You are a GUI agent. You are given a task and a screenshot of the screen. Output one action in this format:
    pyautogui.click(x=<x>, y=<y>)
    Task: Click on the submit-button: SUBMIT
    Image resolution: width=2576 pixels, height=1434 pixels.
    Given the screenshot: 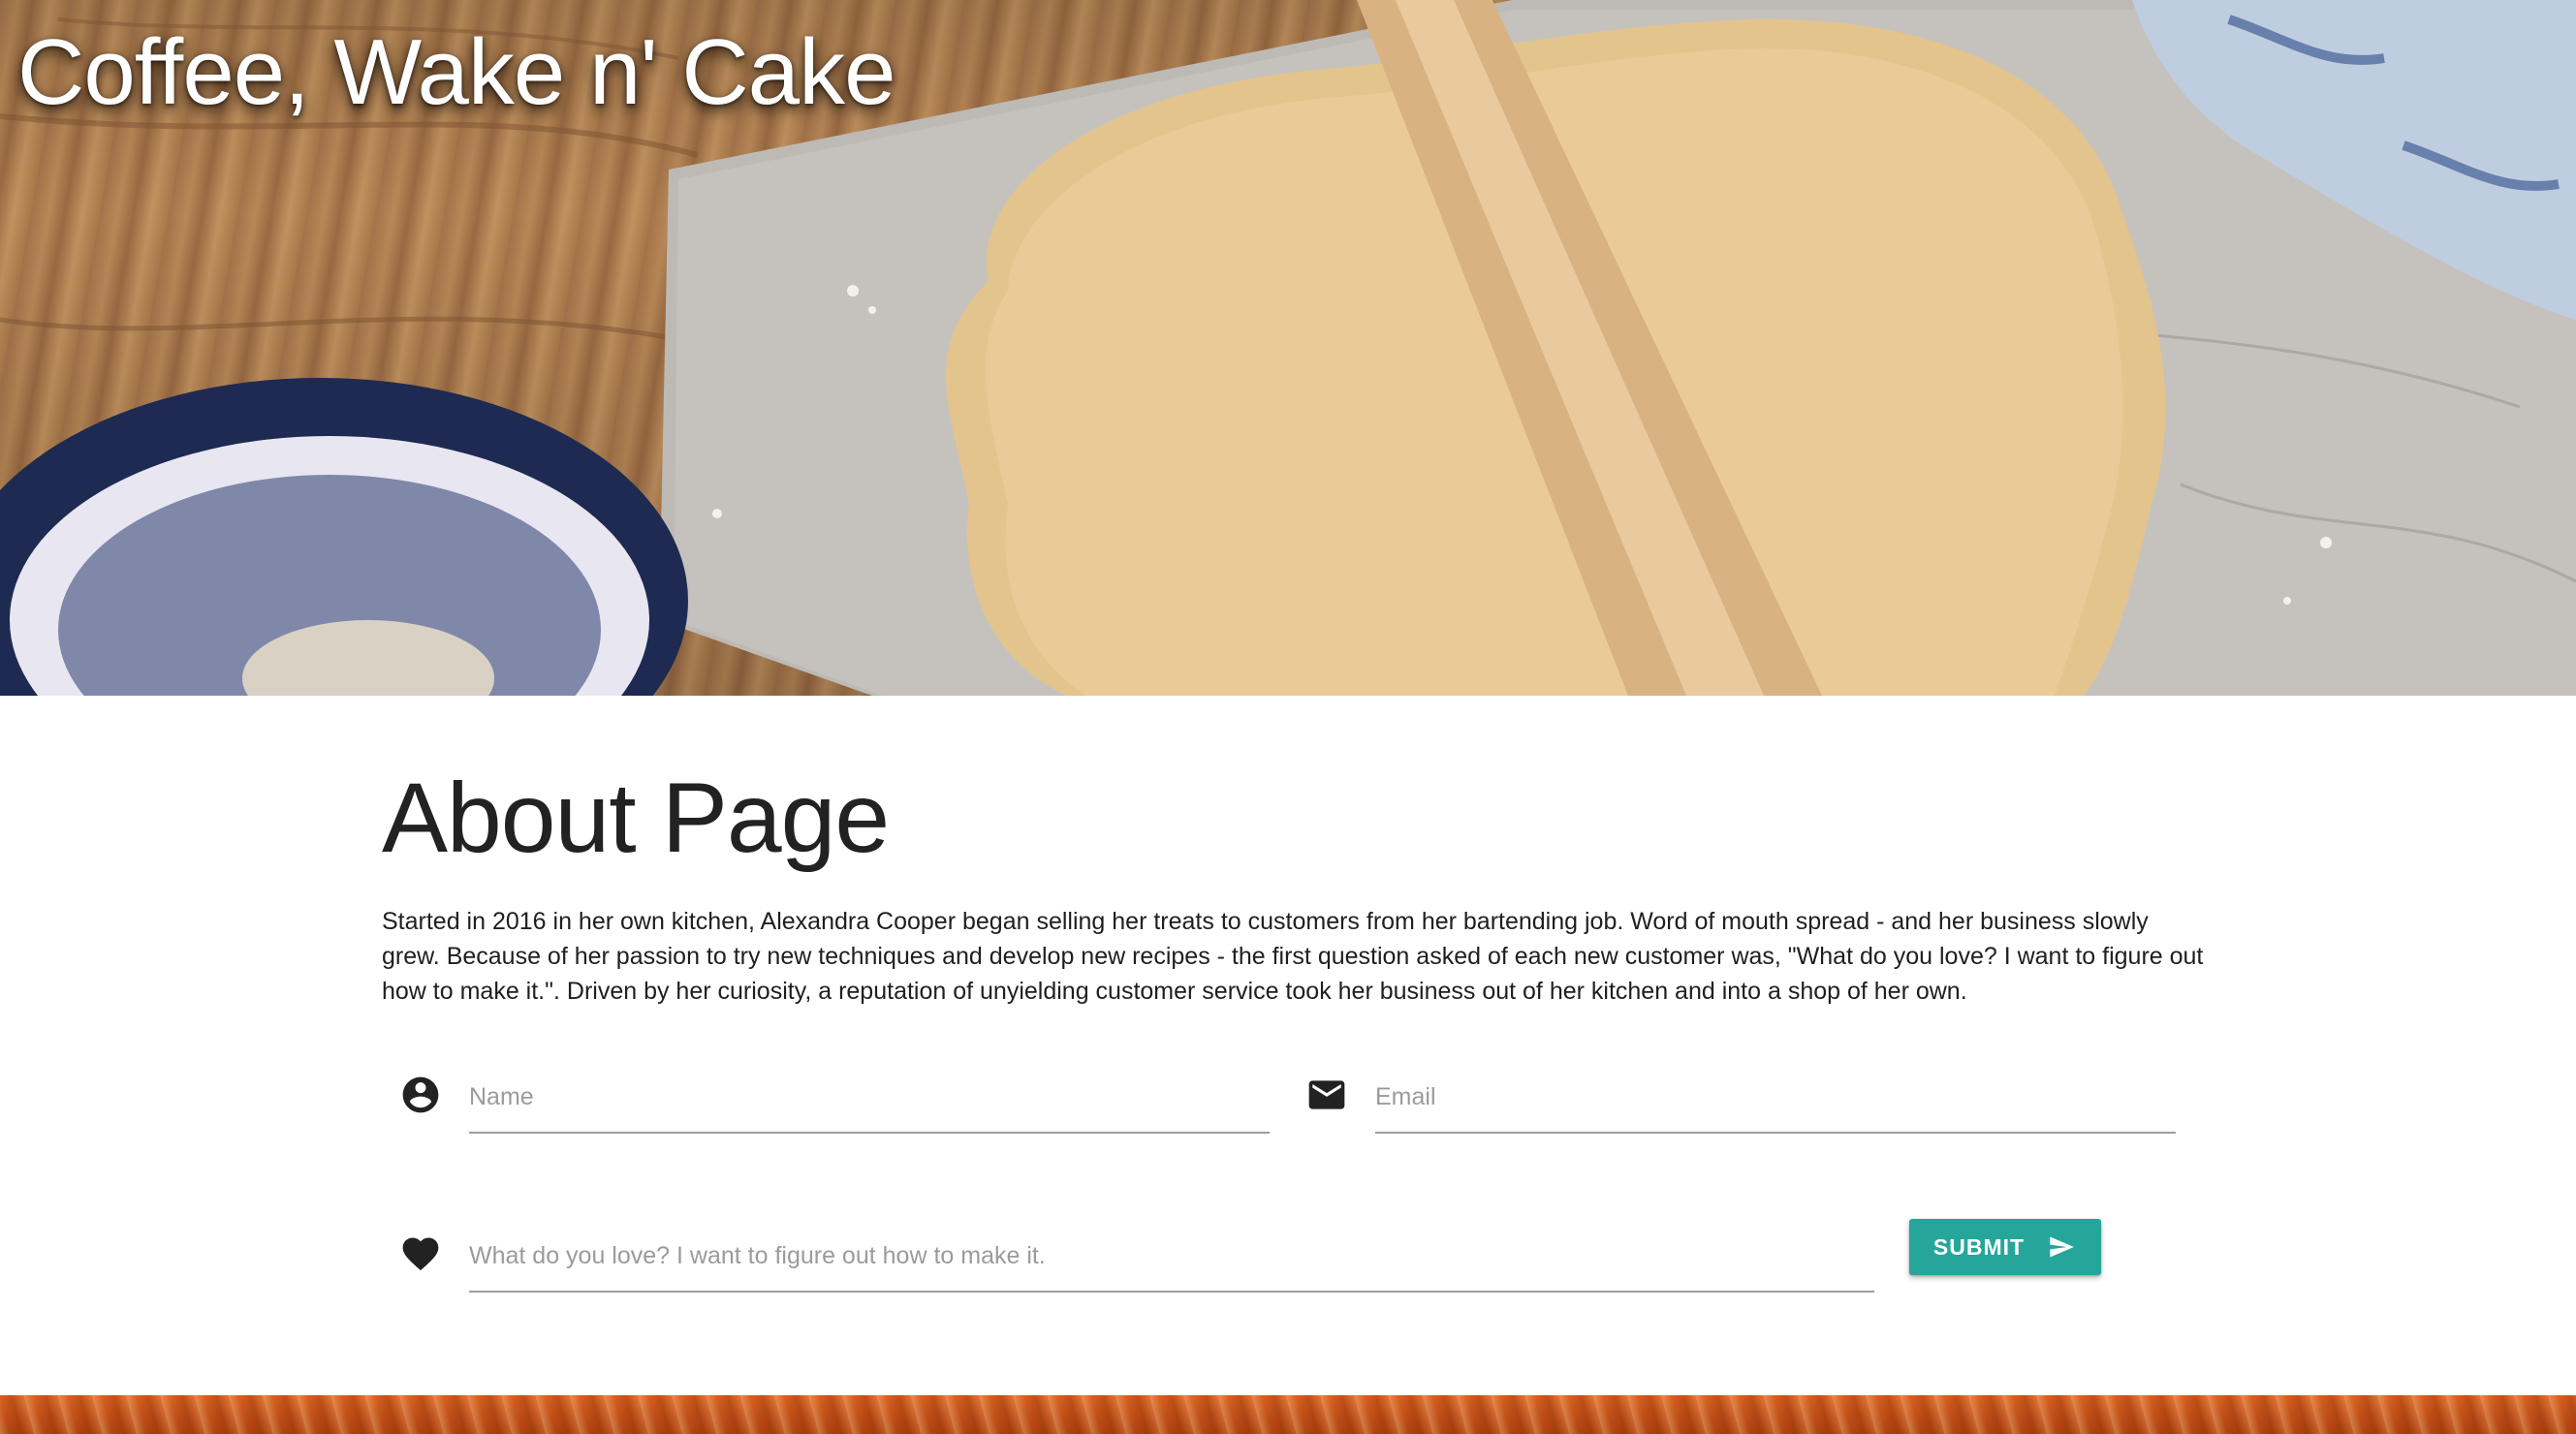 What is the action you would take?
    pyautogui.click(x=2005, y=1247)
    